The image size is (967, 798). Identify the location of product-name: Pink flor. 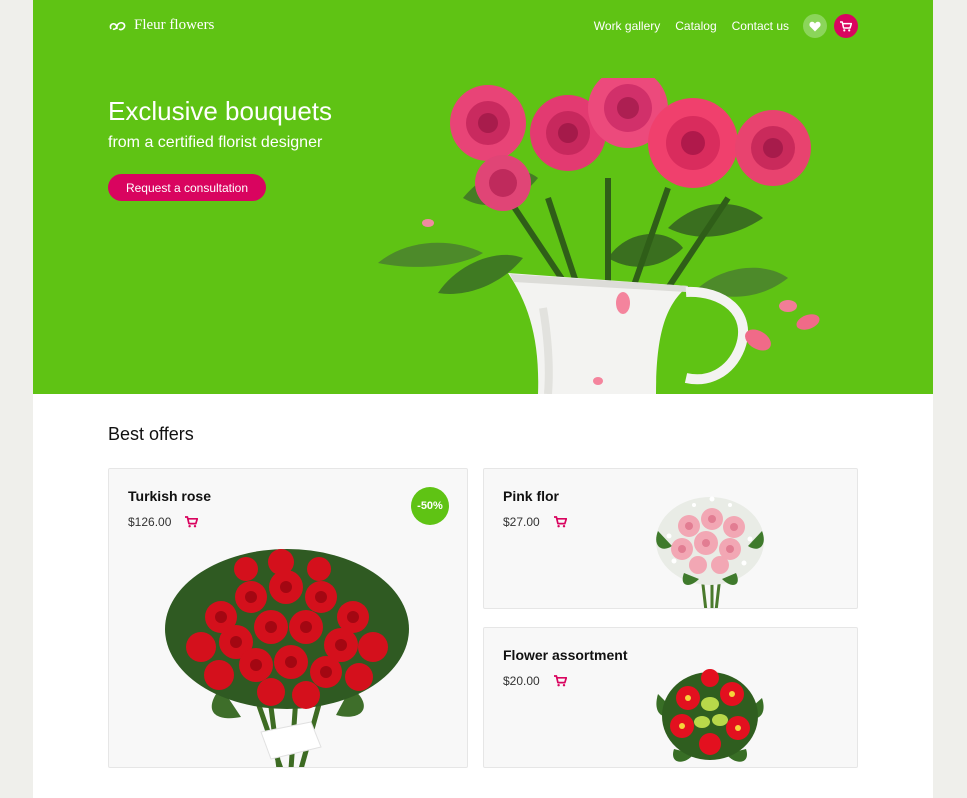
(531, 496).